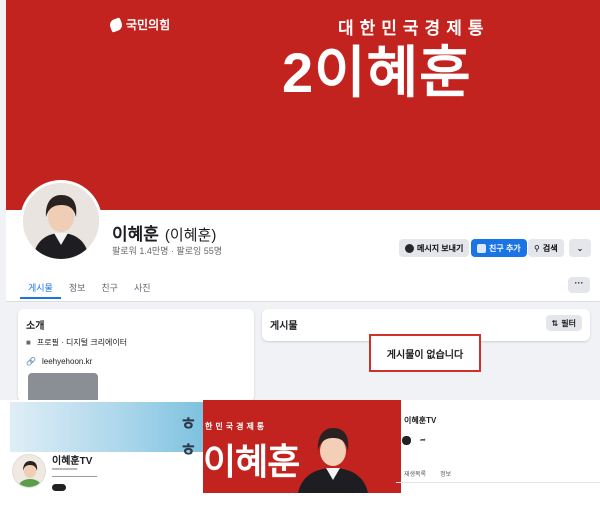  Describe the element at coordinates (116, 24) in the screenshot. I see `party-mark-icon` at that location.